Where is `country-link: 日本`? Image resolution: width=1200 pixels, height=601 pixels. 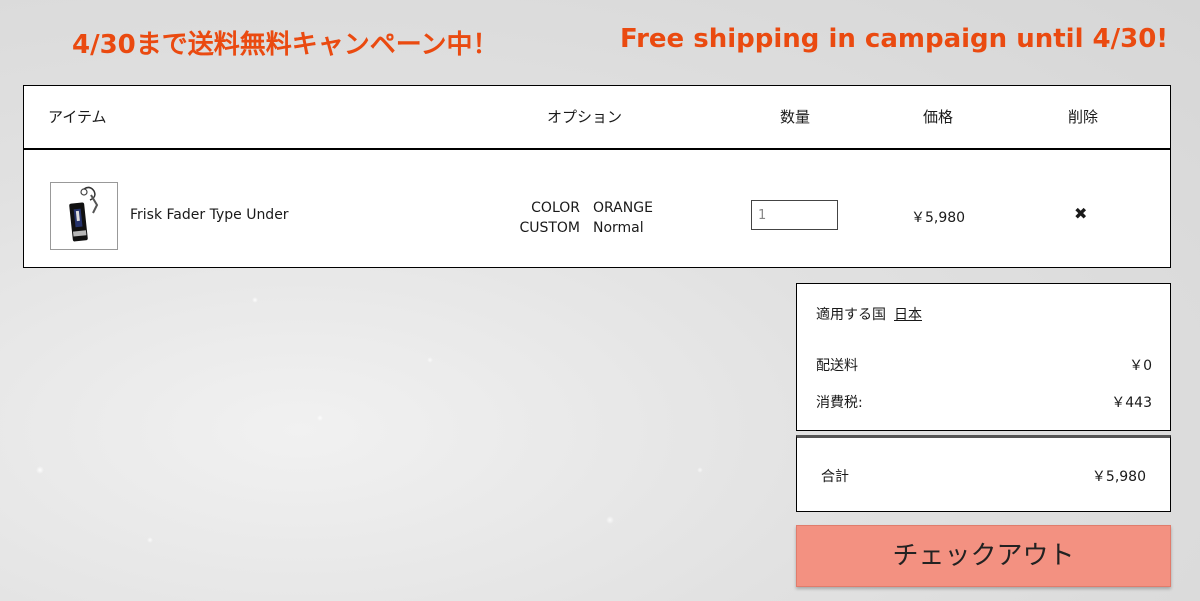 country-link: 日本 is located at coordinates (908, 315).